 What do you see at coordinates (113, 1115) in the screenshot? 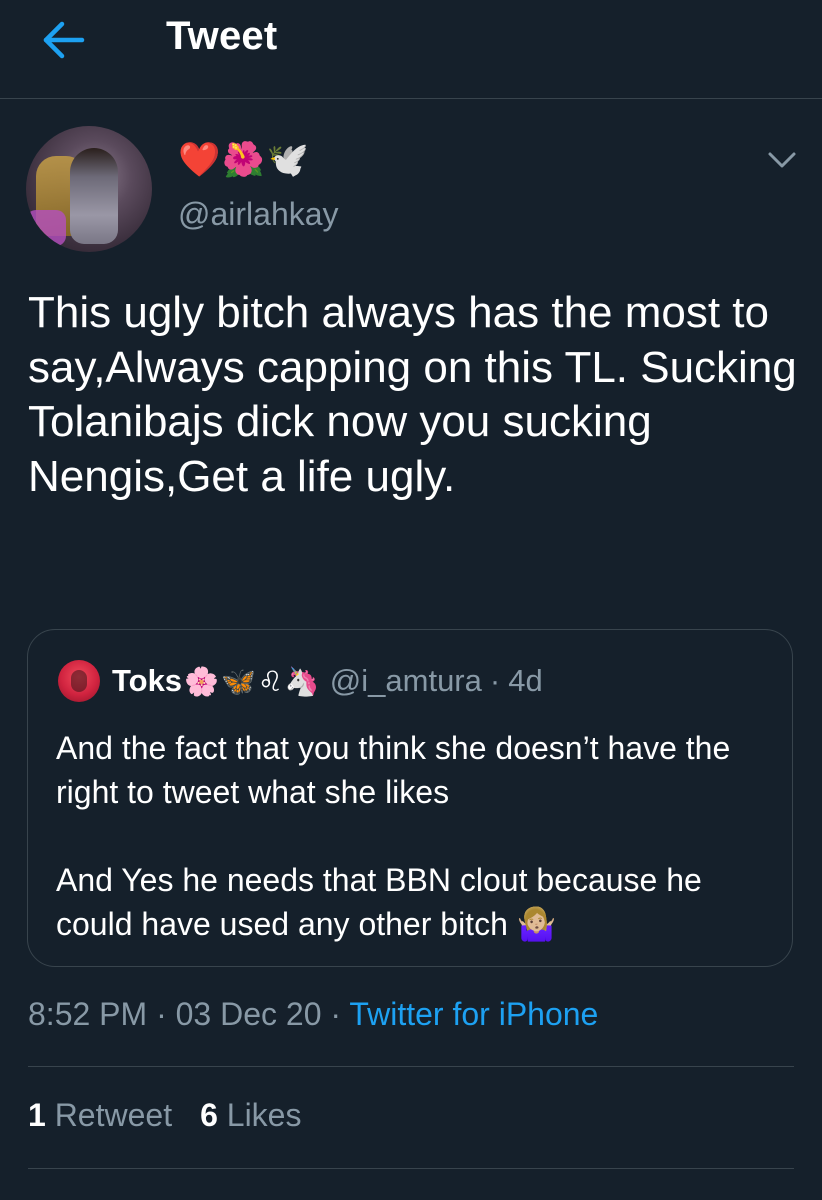
I see `retweets-label: Retweet` at bounding box center [113, 1115].